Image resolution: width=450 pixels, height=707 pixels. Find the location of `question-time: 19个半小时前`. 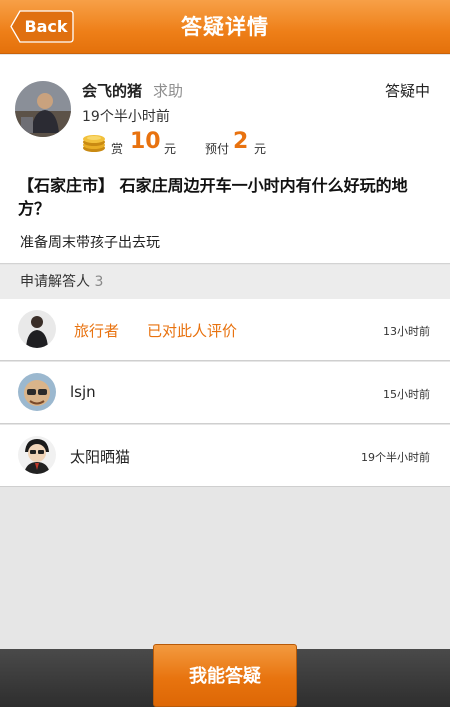

question-time: 19个半小时前 is located at coordinates (126, 117).